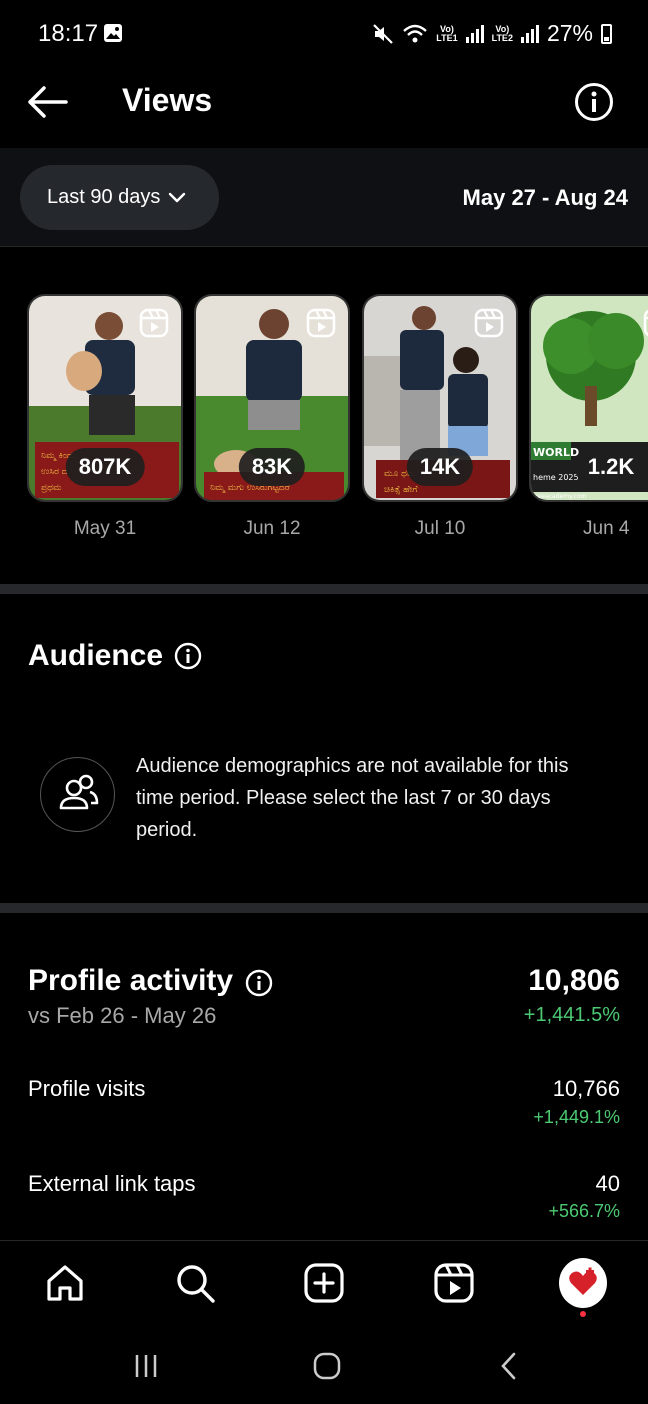 Image resolution: width=648 pixels, height=1404 pixels. I want to click on reel-date: Jun 4, so click(606, 528).